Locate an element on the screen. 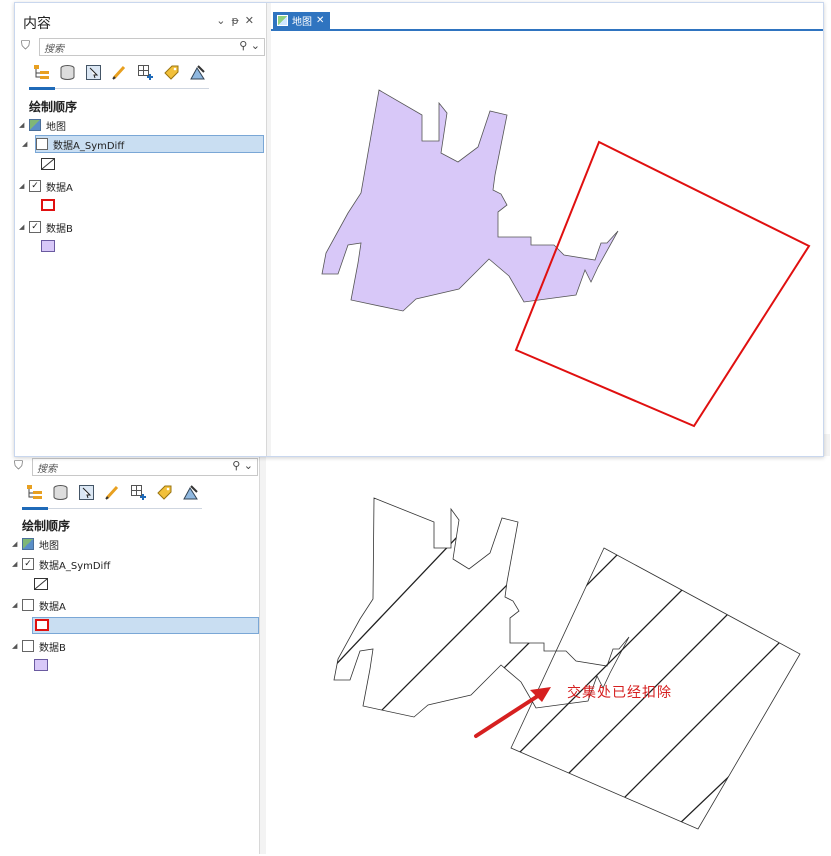  pane-header-icons: ⌄ᵽ✕ is located at coordinates (238, 20).